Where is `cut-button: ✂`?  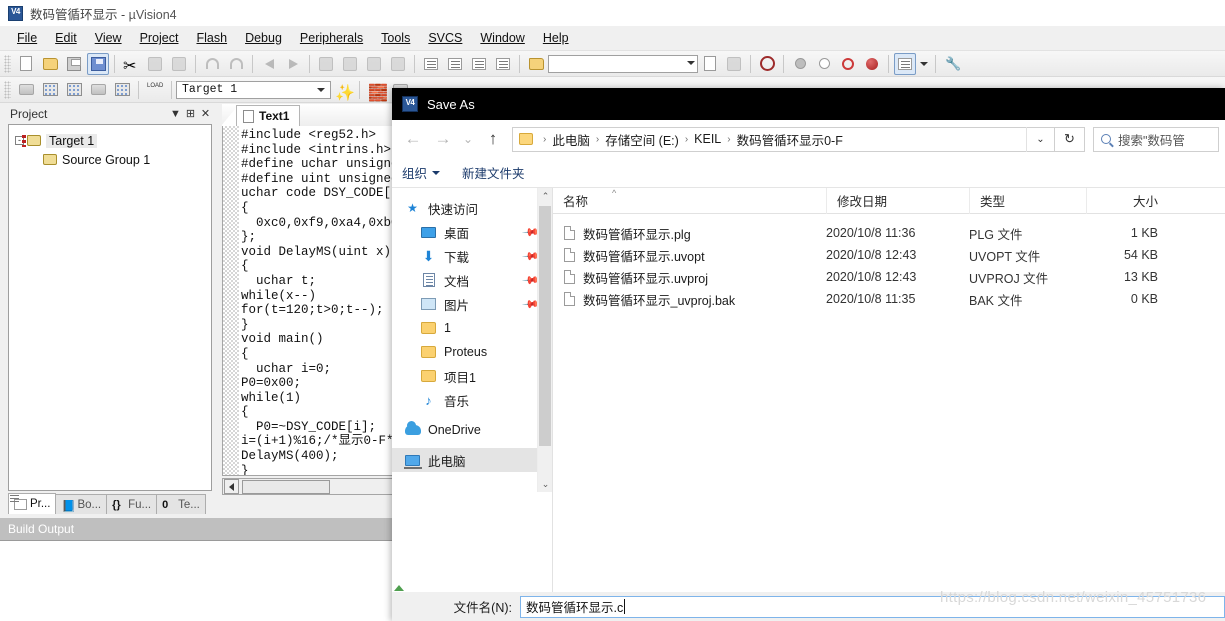
cut-button: ✂ is located at coordinates (131, 64).